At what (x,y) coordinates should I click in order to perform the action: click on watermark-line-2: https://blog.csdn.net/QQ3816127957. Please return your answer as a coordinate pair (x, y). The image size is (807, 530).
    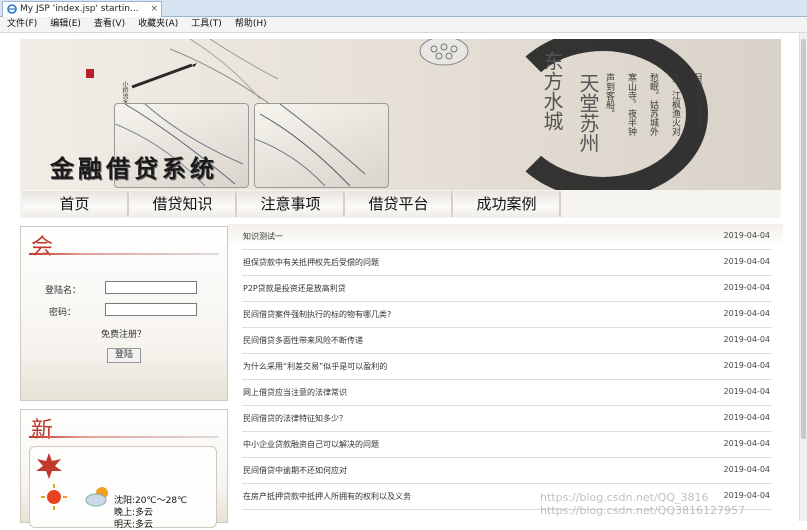
    Looking at the image, I should click on (642, 510).